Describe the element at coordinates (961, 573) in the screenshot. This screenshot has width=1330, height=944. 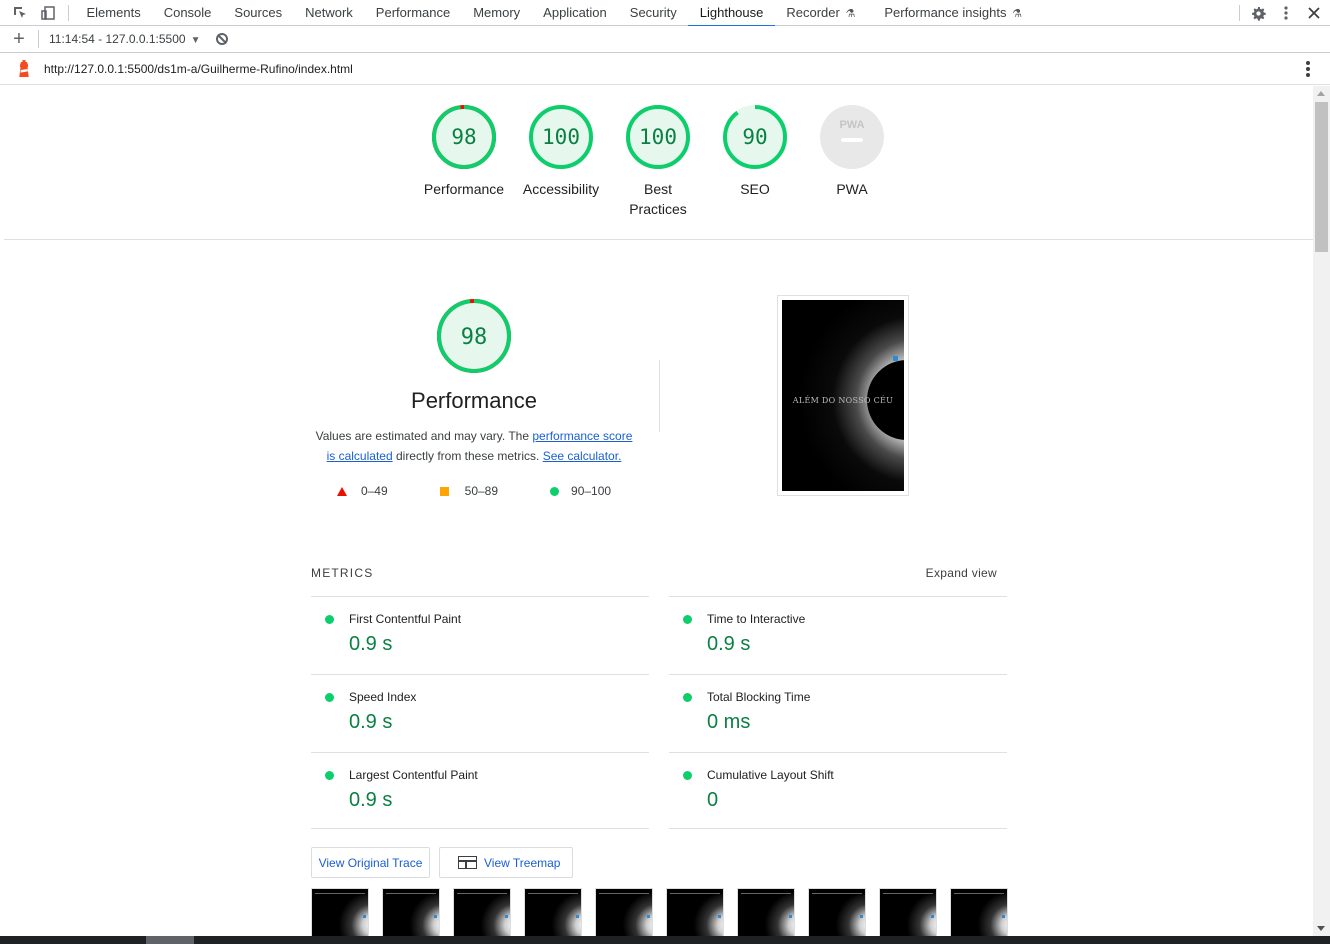
I see `expand-view-toggle: Expand view` at that location.